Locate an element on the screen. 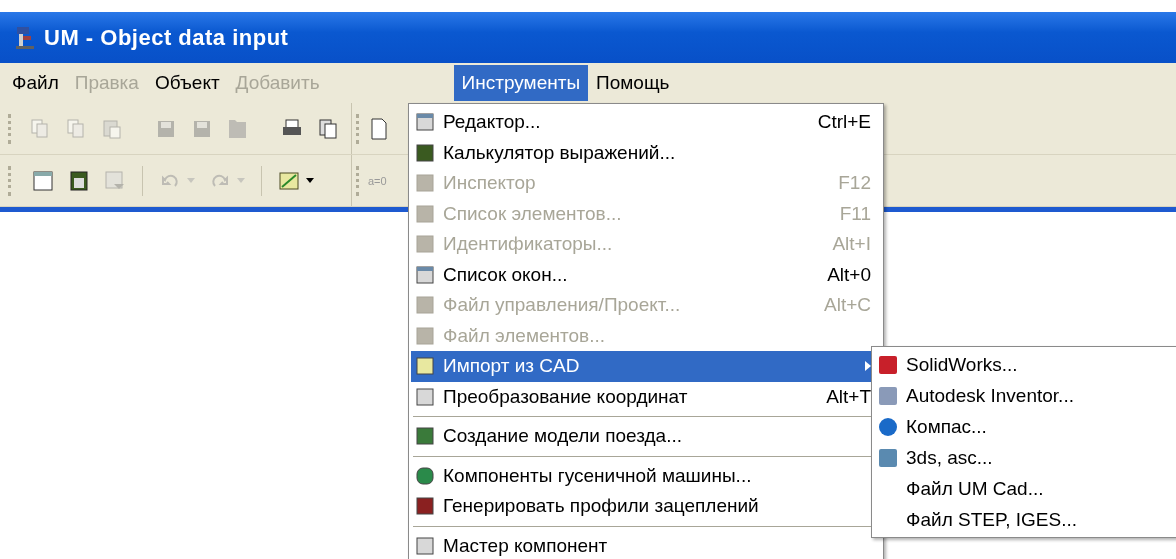 The width and height of the screenshot is (1176, 559). pages-icon is located at coordinates (328, 128).